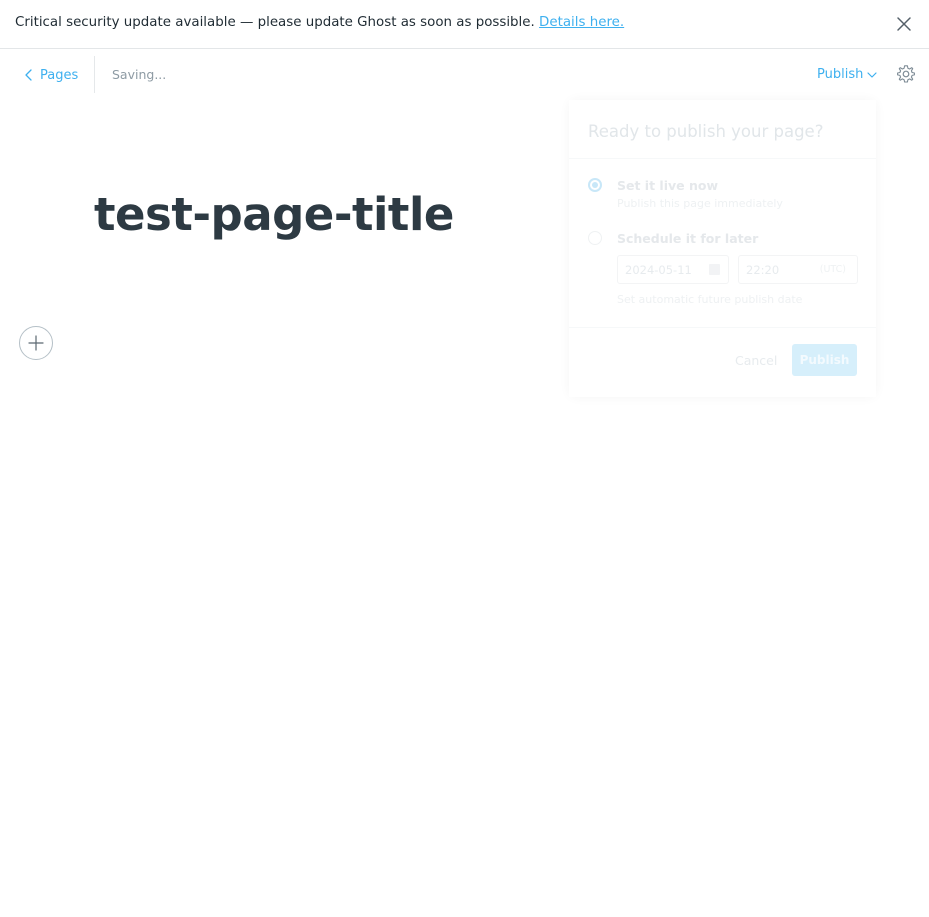 Image resolution: width=929 pixels, height=917 pixels. I want to click on time-value: 22:20, so click(763, 270).